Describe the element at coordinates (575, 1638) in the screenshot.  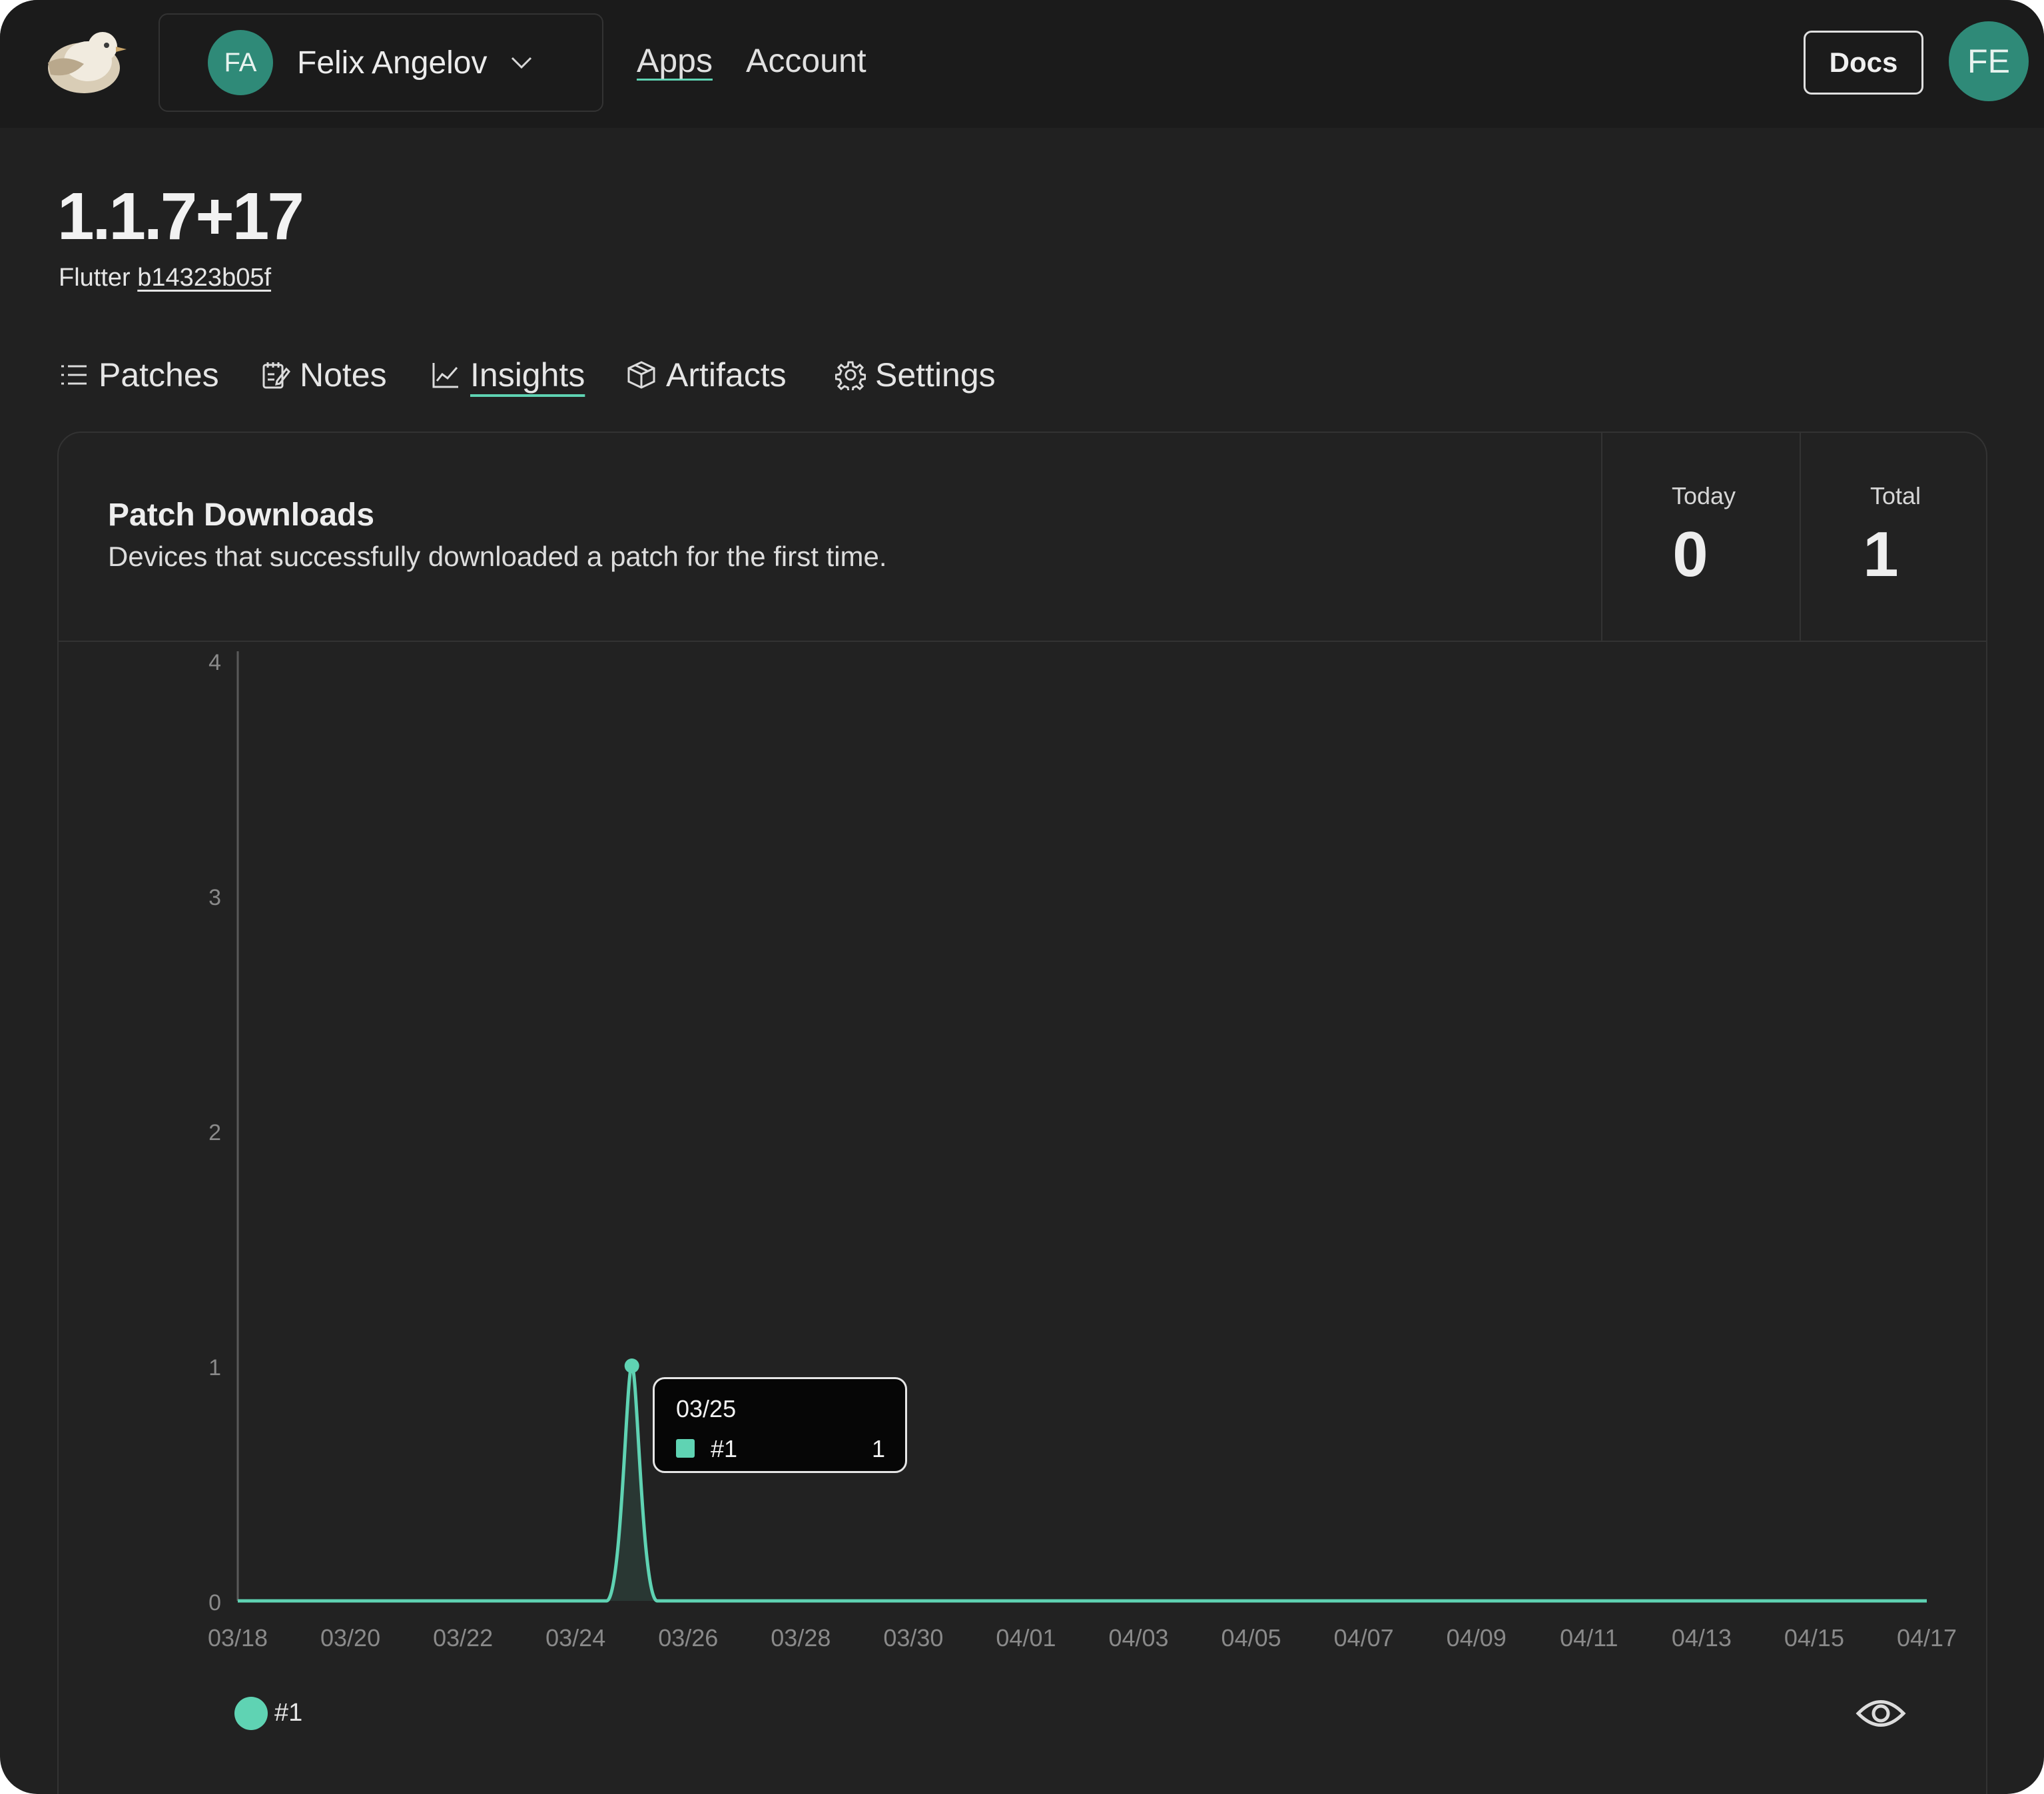
I see `x-tick-label: 03/24` at that location.